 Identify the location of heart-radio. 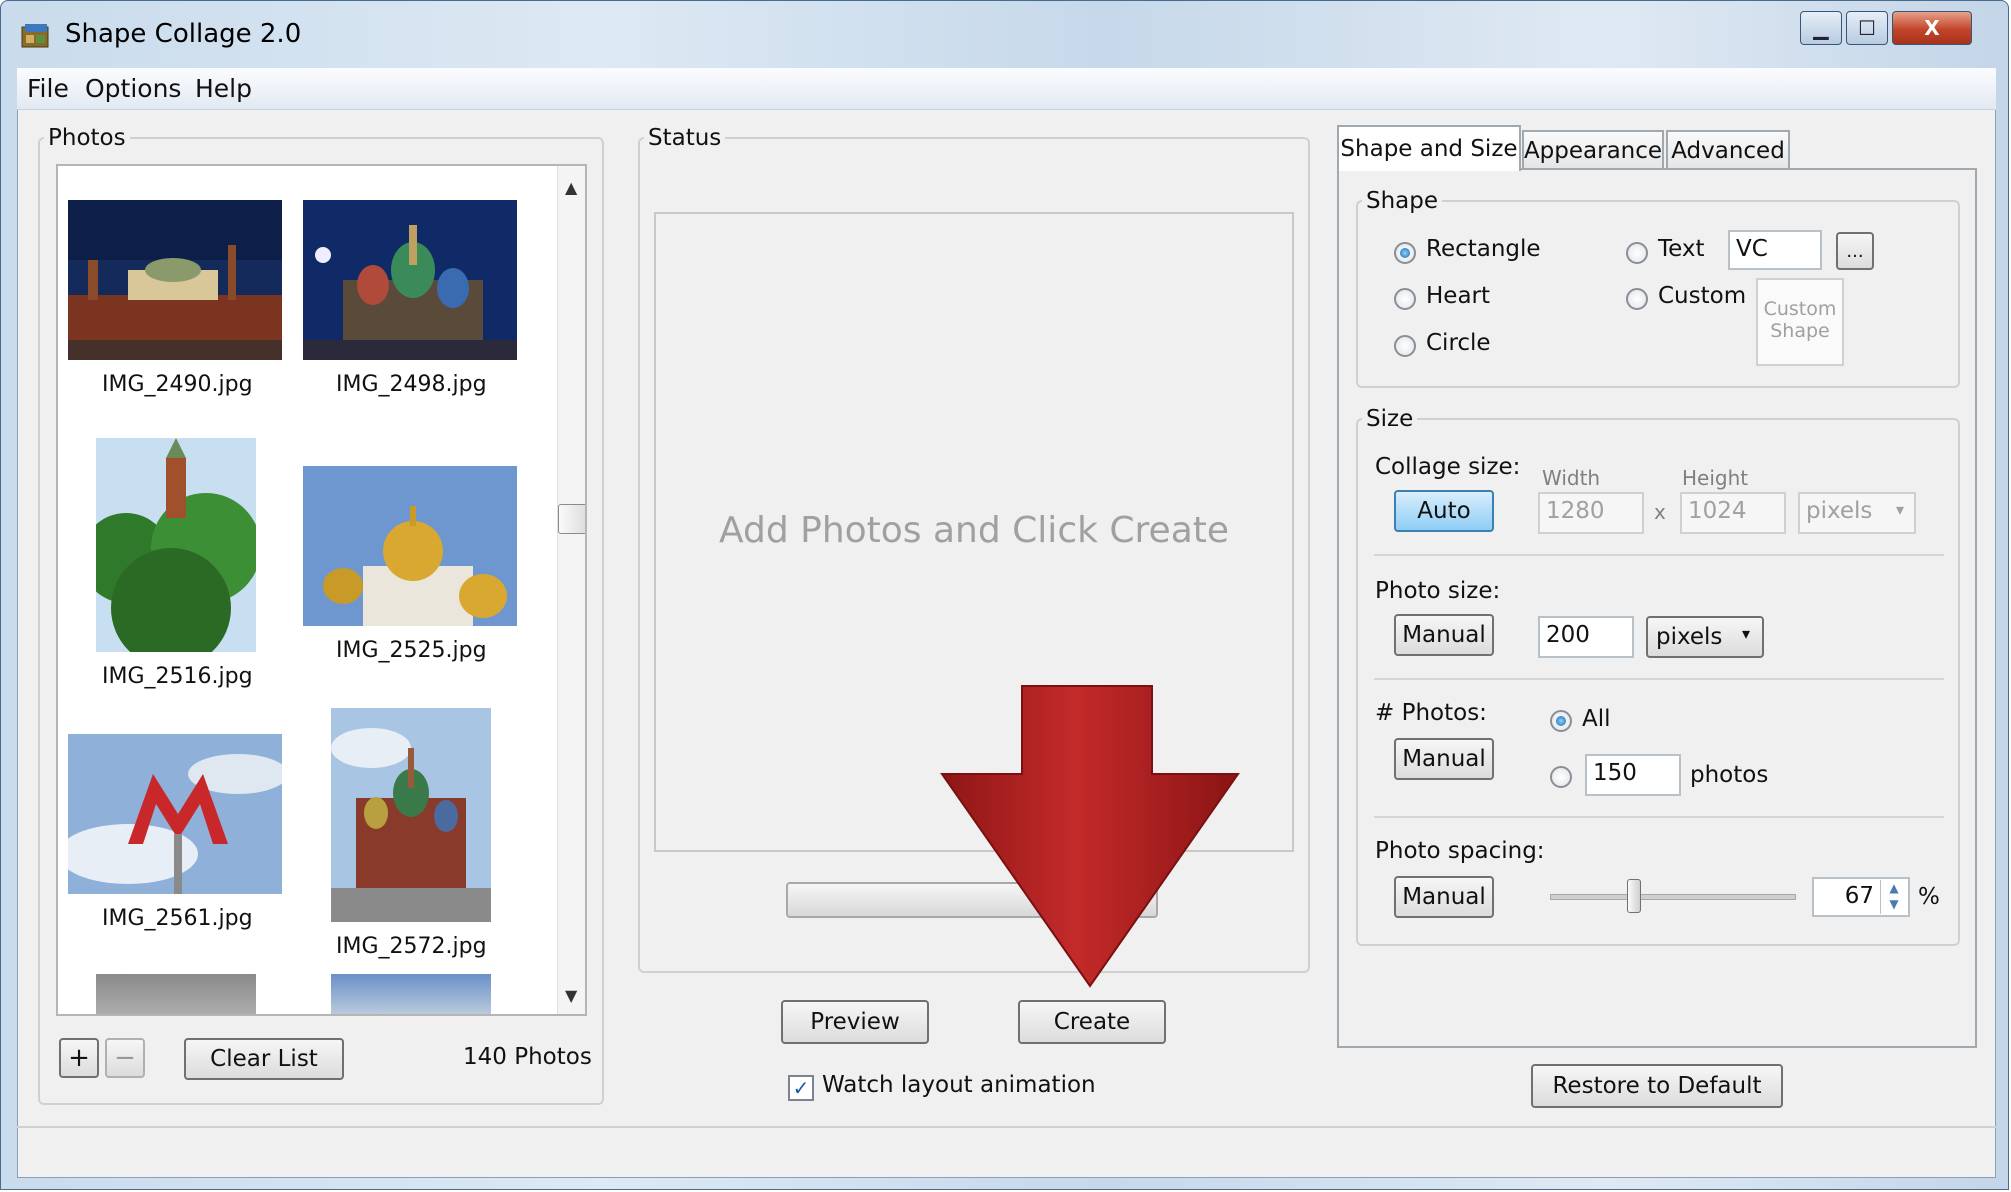
(1405, 299).